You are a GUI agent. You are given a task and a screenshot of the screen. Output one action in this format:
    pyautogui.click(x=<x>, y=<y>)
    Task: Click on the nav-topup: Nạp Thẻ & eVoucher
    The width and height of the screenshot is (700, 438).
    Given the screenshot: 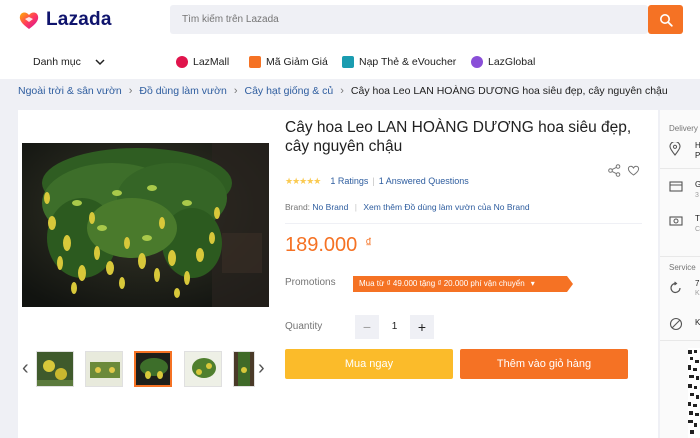 What is the action you would take?
    pyautogui.click(x=399, y=62)
    